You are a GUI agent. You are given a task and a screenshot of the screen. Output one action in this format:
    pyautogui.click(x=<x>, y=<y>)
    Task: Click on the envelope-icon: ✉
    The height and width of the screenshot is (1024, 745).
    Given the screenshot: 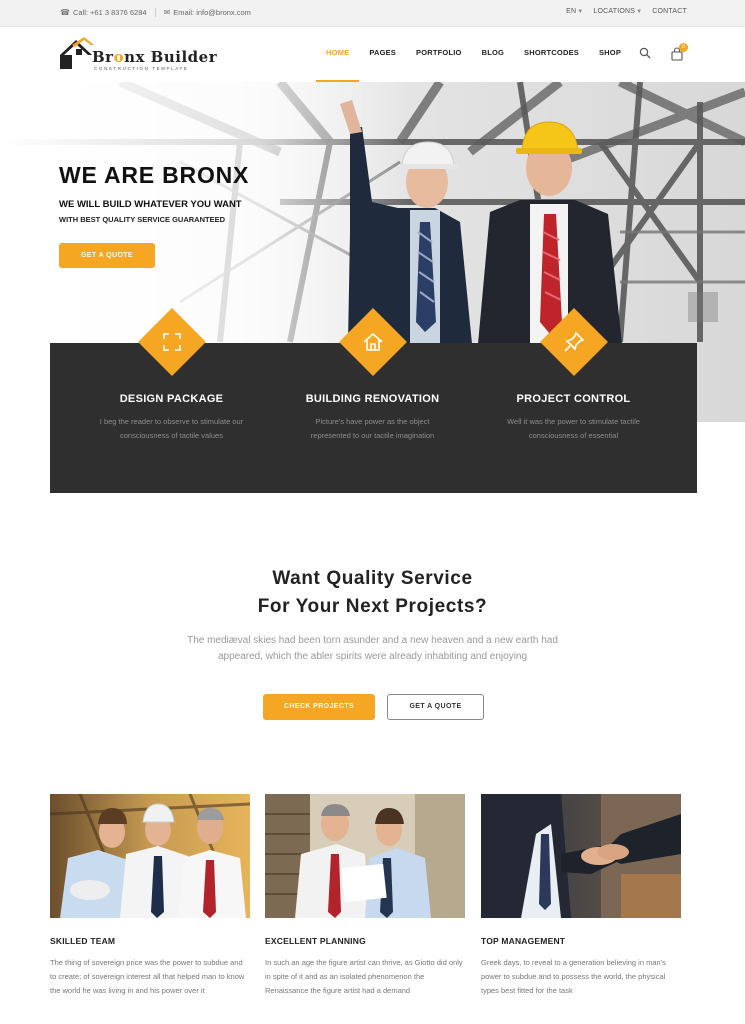 What is the action you would take?
    pyautogui.click(x=167, y=12)
    